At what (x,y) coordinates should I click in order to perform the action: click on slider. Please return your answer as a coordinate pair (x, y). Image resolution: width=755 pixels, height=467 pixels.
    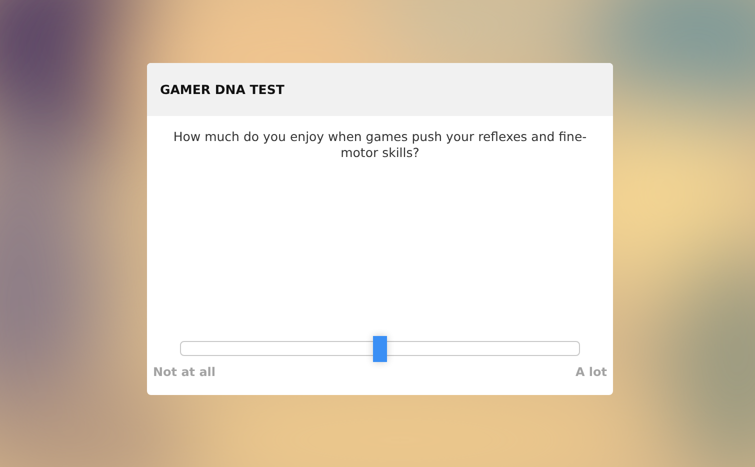
    Looking at the image, I should click on (380, 349).